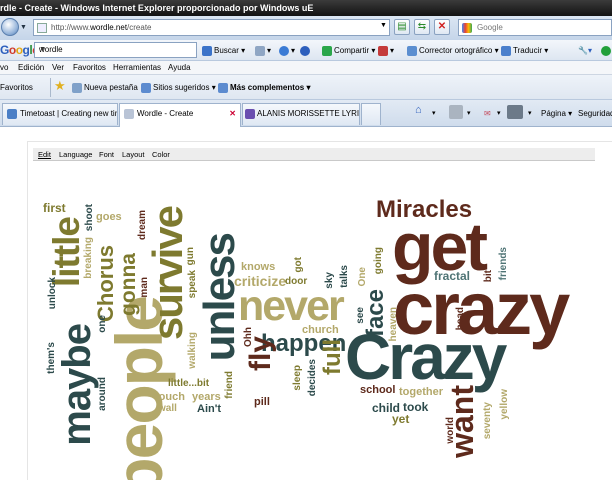 Image resolution: width=612 pixels, height=480 pixels. Describe the element at coordinates (360, 315) in the screenshot. I see `word-see: see` at that location.